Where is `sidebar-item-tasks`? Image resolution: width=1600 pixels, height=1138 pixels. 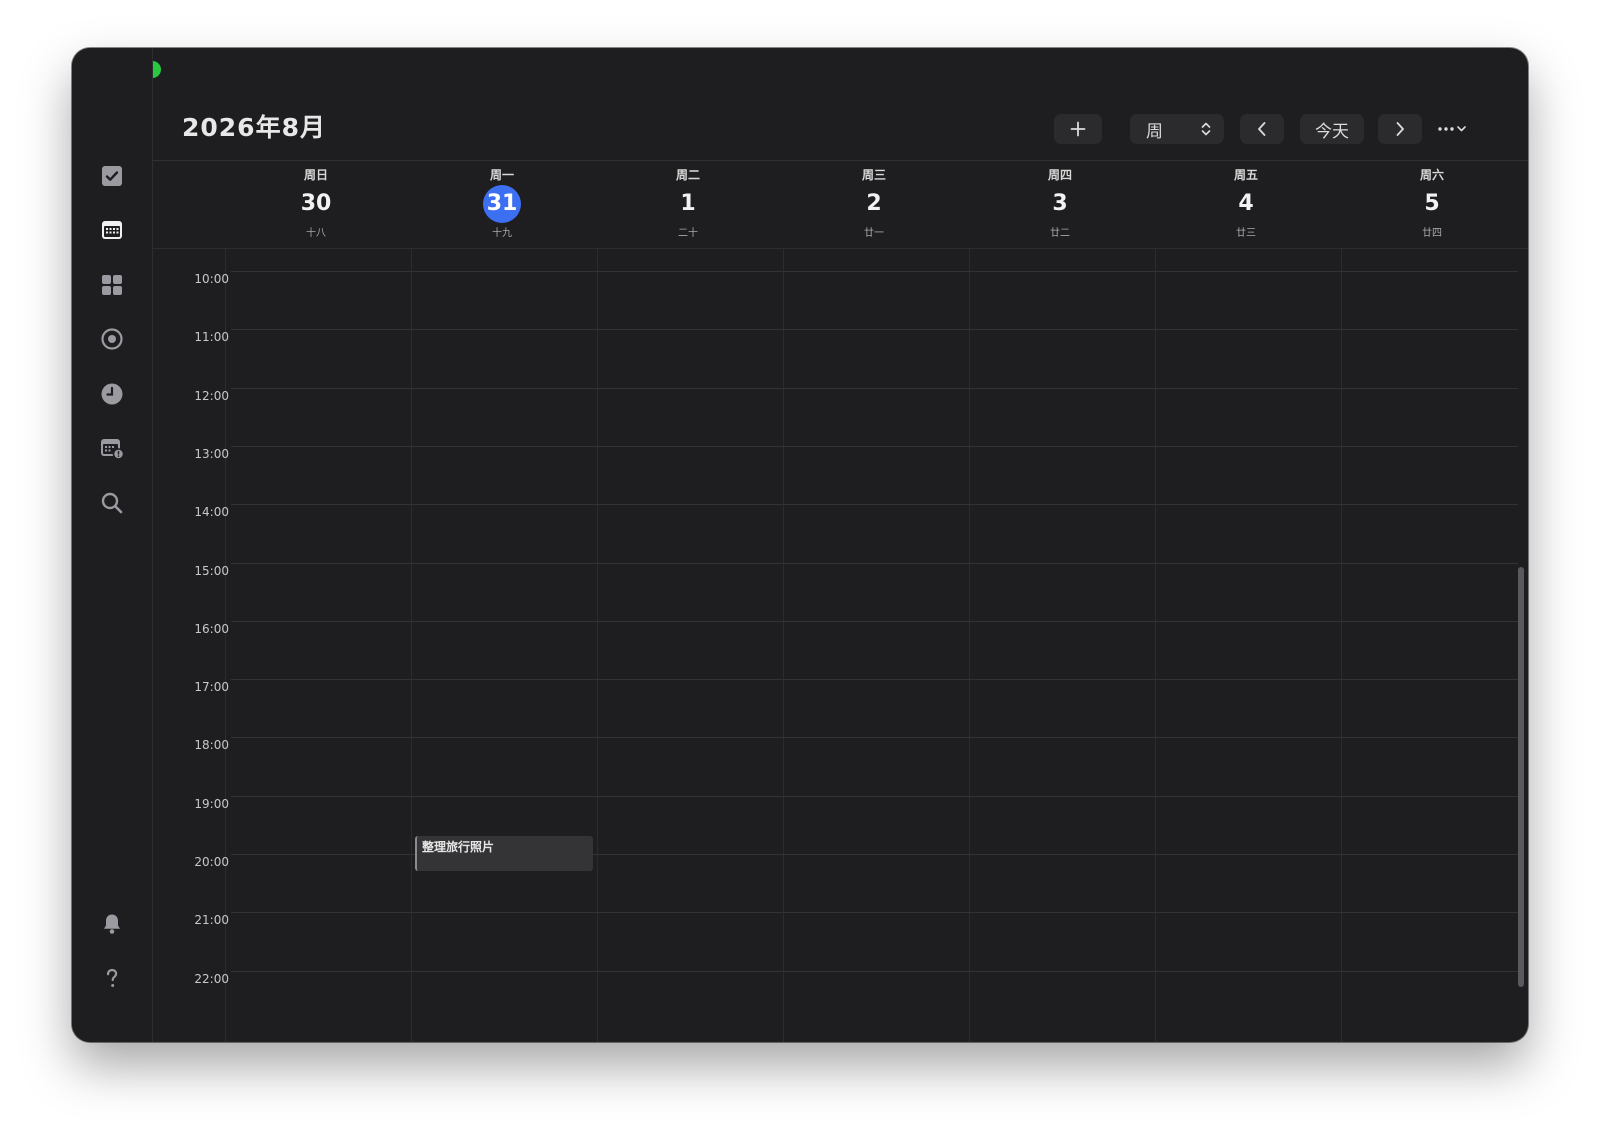 sidebar-item-tasks is located at coordinates (112, 176).